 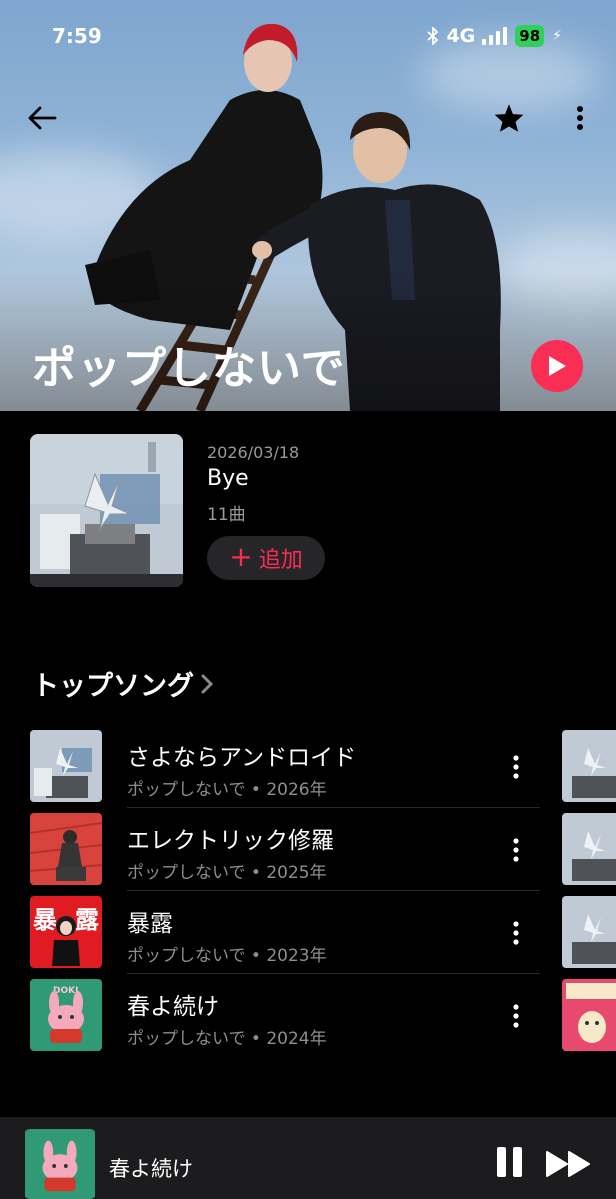 I want to click on signal-icon, so click(x=495, y=36).